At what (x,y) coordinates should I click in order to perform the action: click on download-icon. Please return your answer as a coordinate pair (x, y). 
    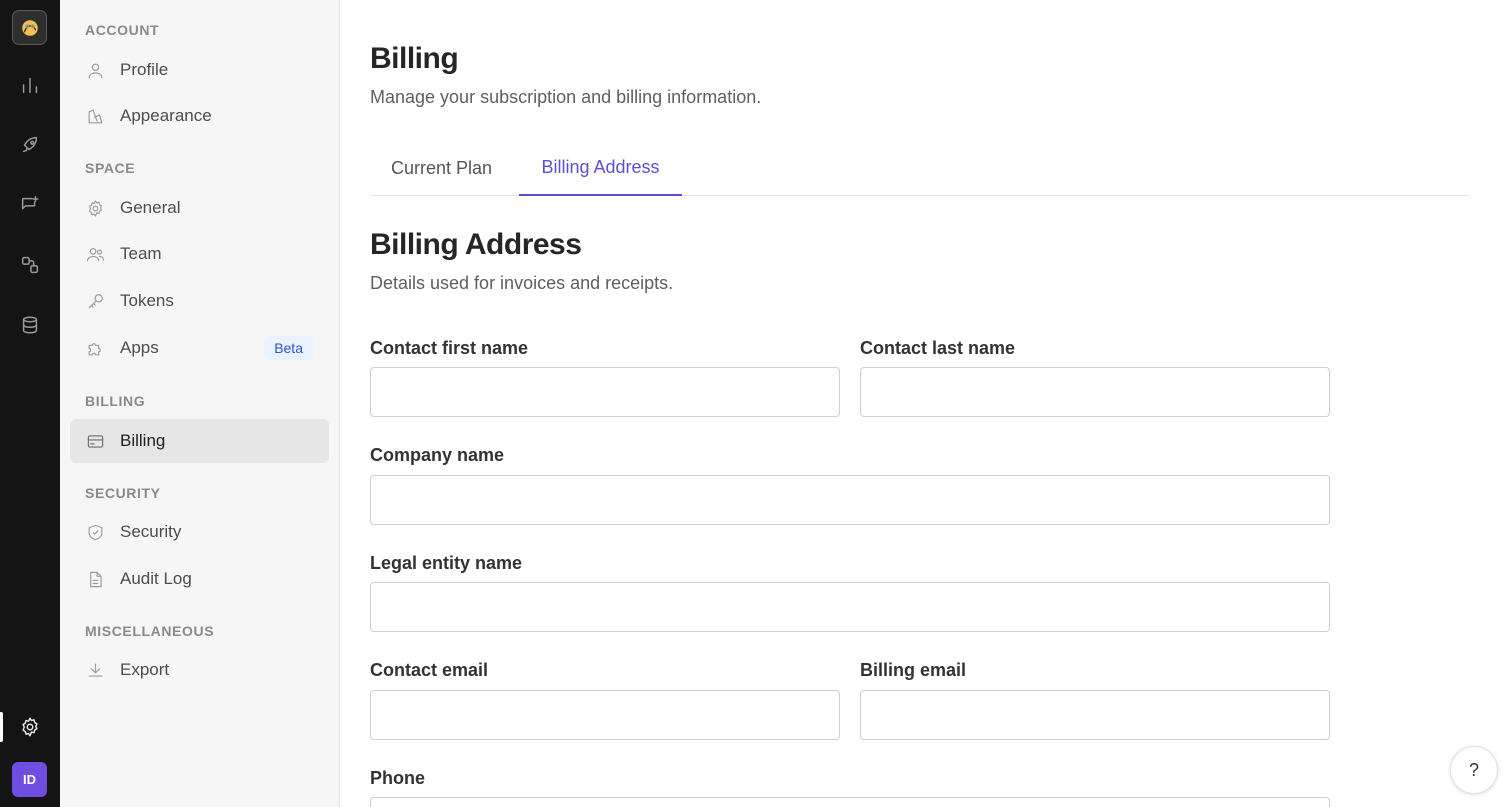
    Looking at the image, I should click on (95, 670).